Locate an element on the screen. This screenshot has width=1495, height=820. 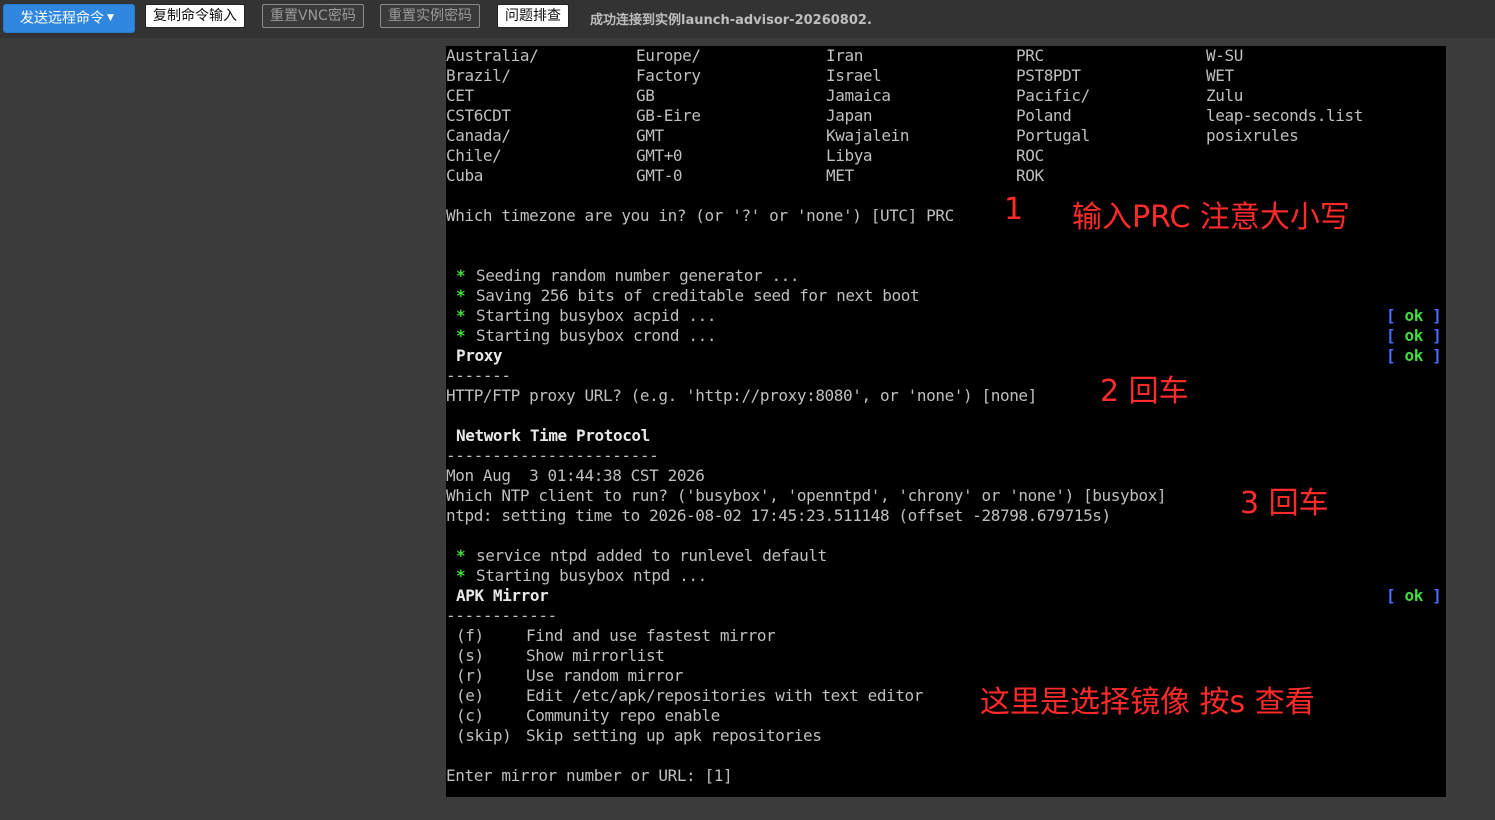
mirror-option-key: (skip) is located at coordinates (484, 735).